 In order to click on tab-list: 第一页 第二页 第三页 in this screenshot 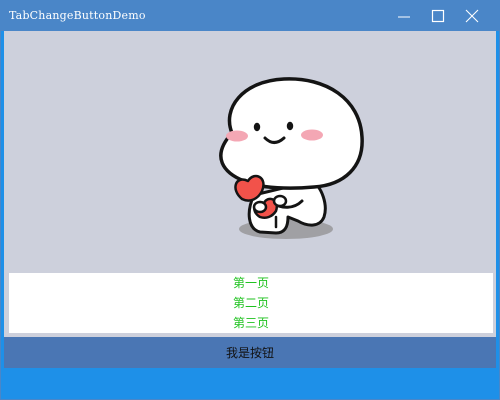, I will do `click(251, 303)`.